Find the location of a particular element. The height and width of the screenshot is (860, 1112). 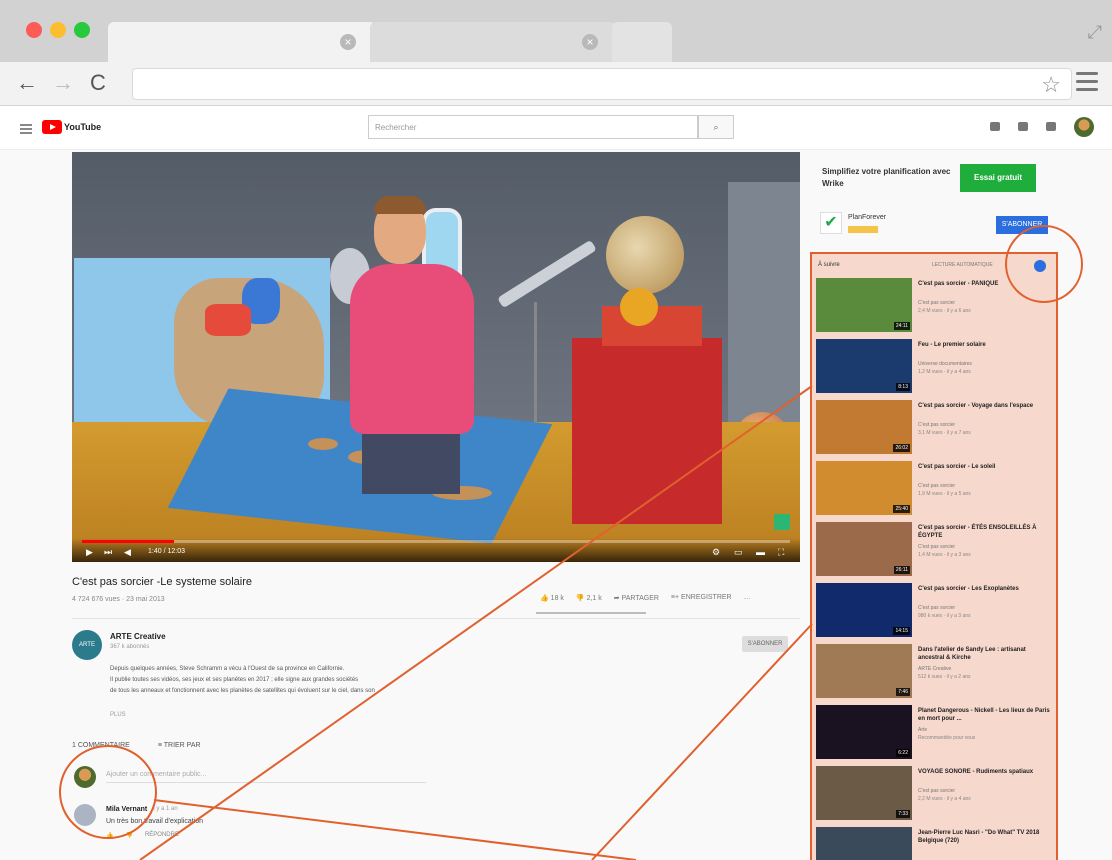

video-scene-legs is located at coordinates (411, 464).